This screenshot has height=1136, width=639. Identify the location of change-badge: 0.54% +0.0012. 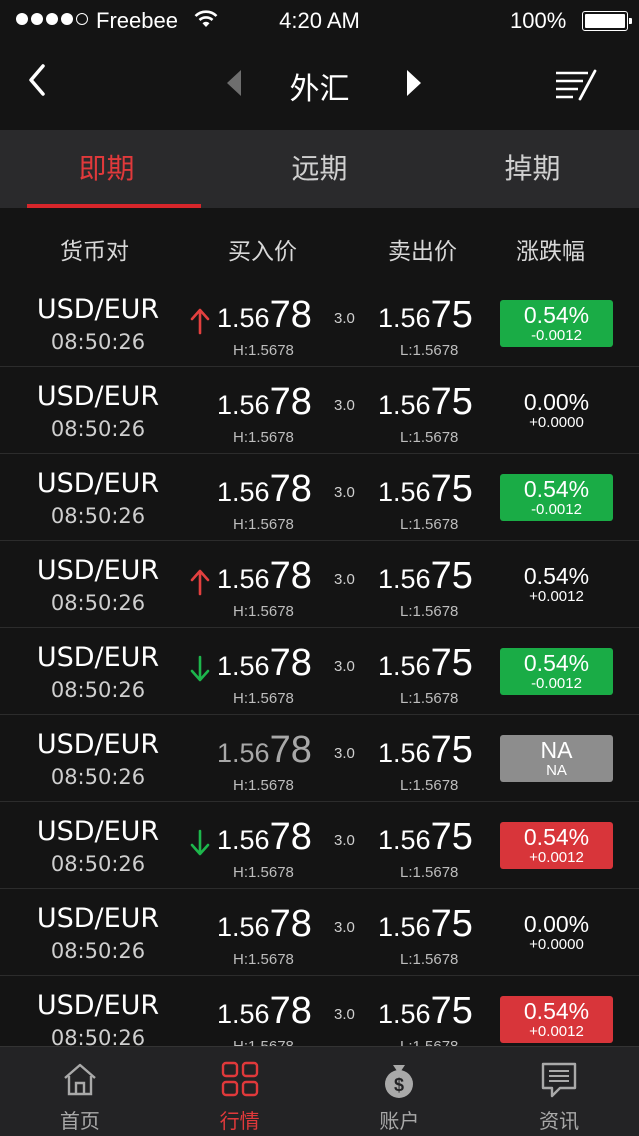
(556, 845).